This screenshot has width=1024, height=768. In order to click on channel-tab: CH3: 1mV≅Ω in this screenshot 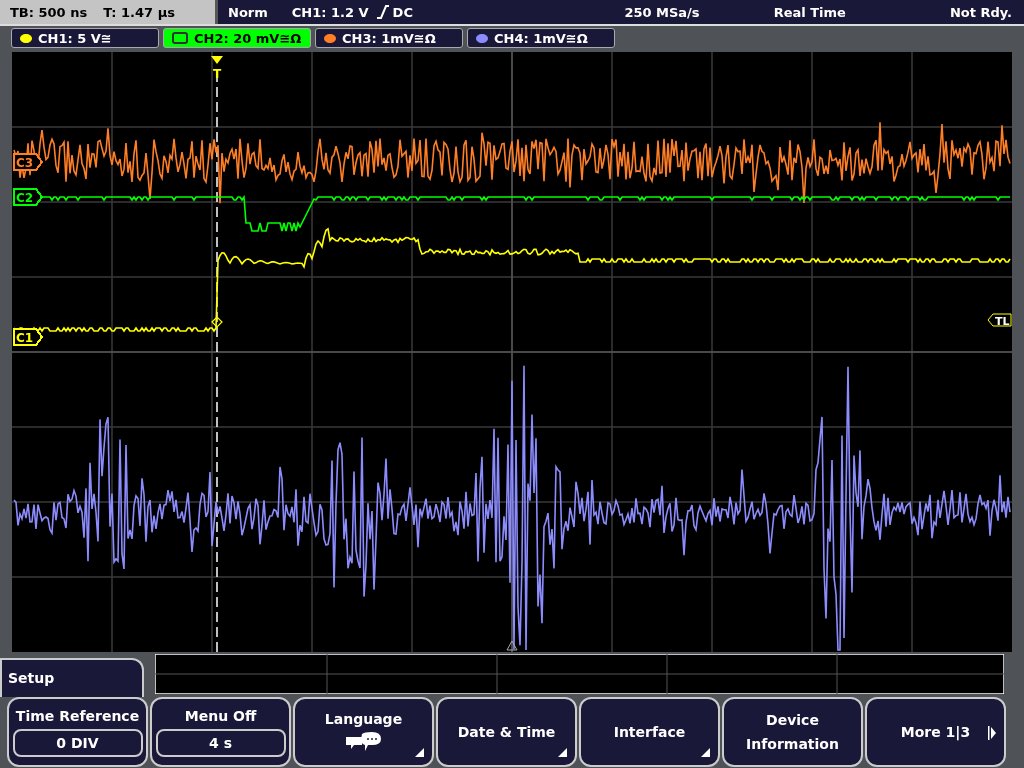, I will do `click(389, 38)`.